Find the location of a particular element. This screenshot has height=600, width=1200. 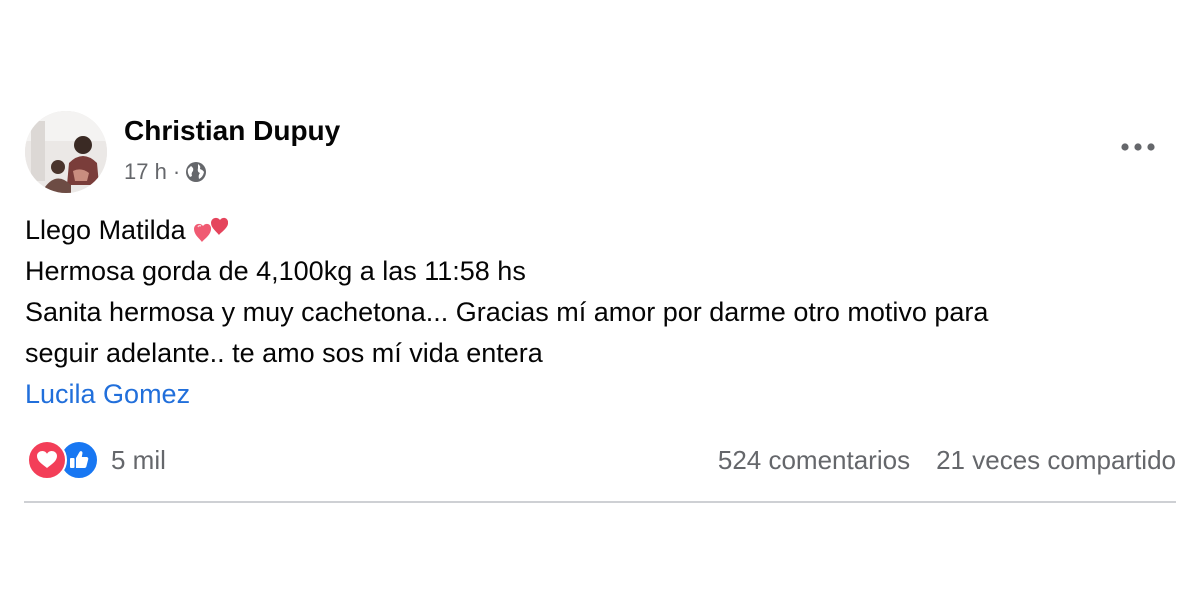

avatar-photo is located at coordinates (66, 152).